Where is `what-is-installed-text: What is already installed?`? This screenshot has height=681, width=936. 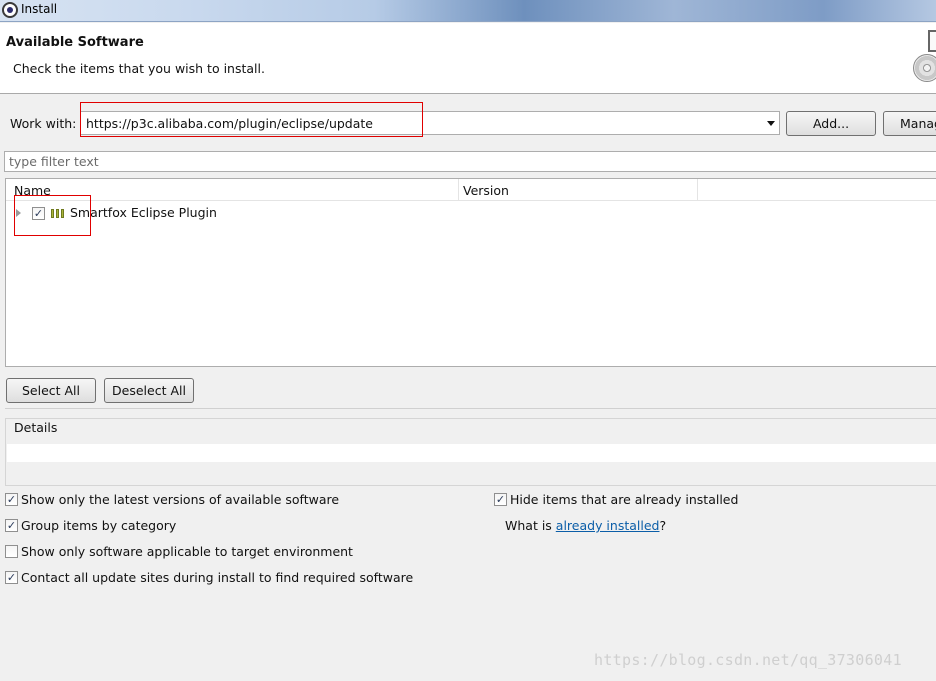
what-is-installed-text: What is already installed? is located at coordinates (585, 525).